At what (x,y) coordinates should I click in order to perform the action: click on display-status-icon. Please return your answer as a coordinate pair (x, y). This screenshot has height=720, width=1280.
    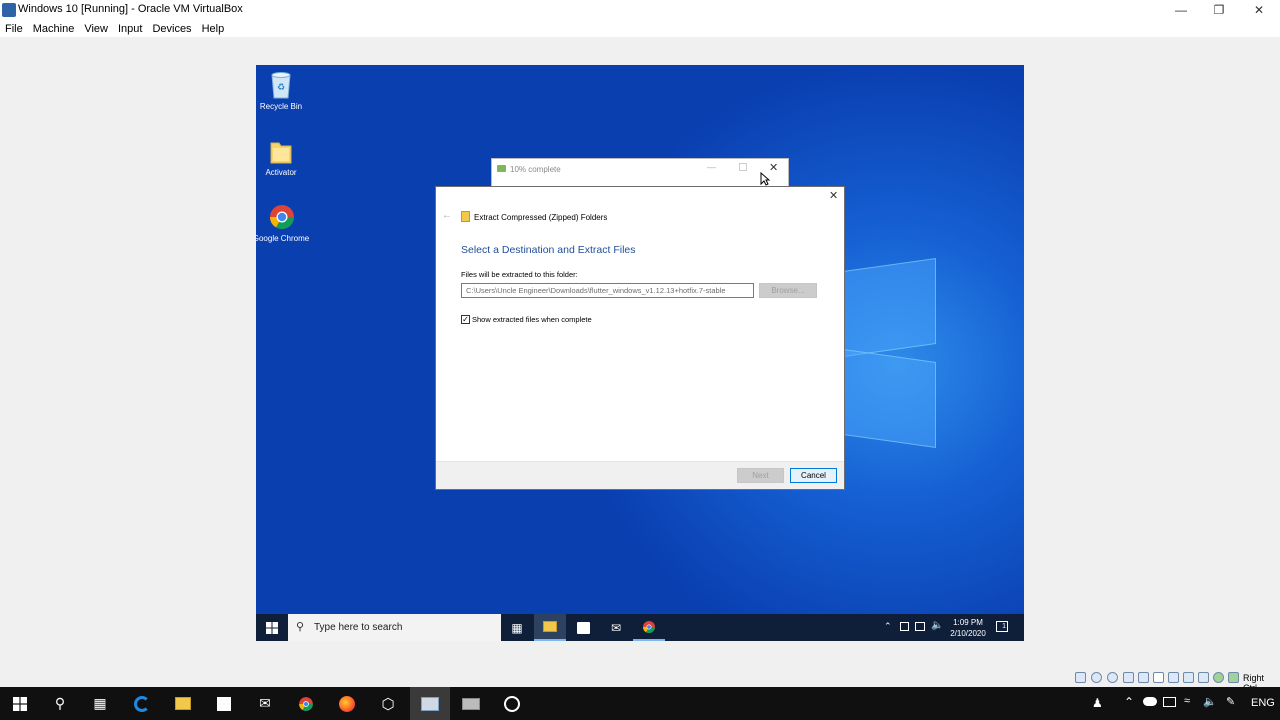
    Looking at the image, I should click on (1173, 677).